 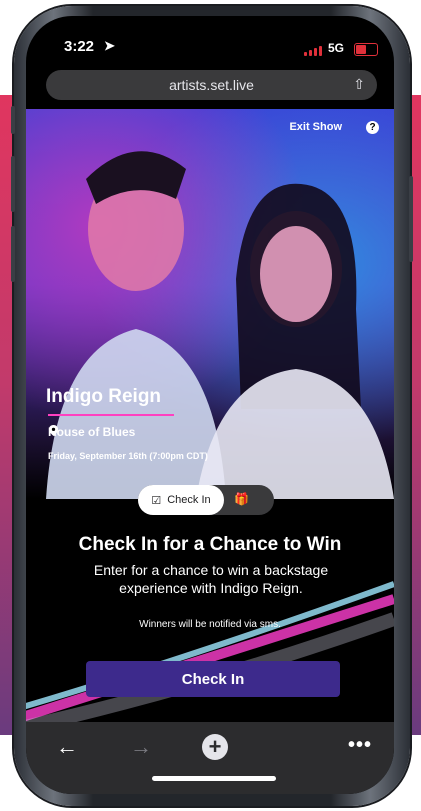 What do you see at coordinates (372, 127) in the screenshot?
I see `help-icon: ?` at bounding box center [372, 127].